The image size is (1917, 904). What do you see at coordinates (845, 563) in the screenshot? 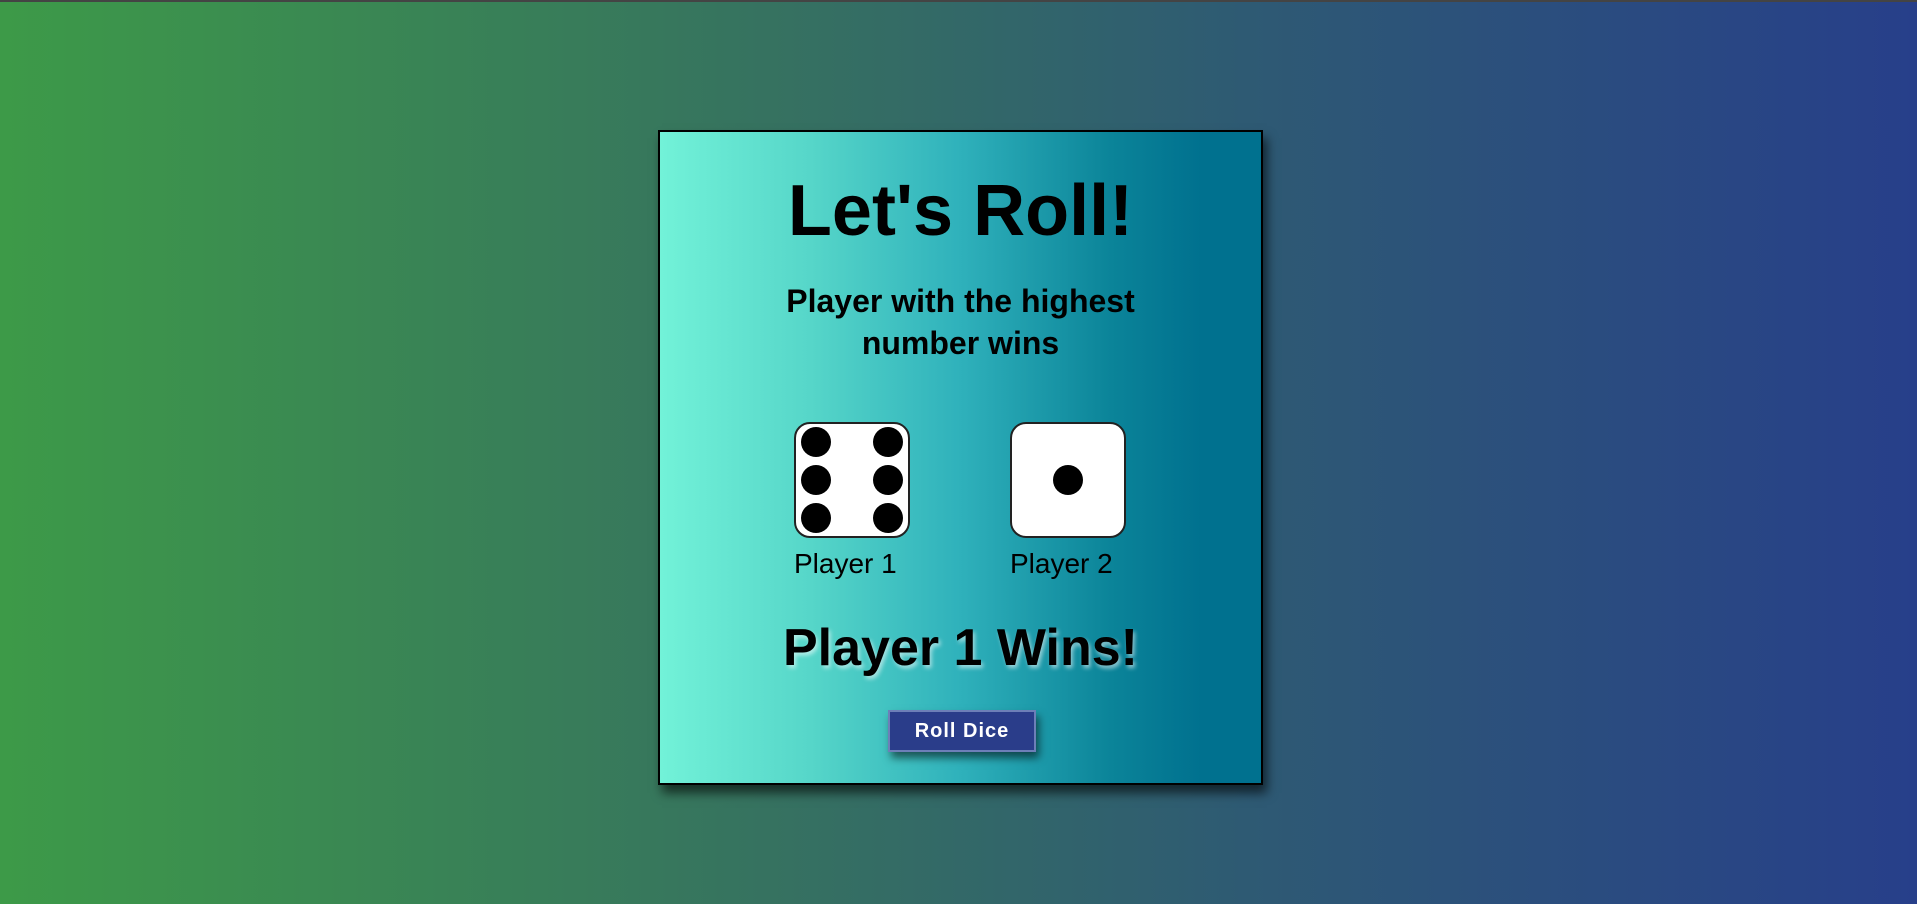
I see `player-1-label: Player 1` at bounding box center [845, 563].